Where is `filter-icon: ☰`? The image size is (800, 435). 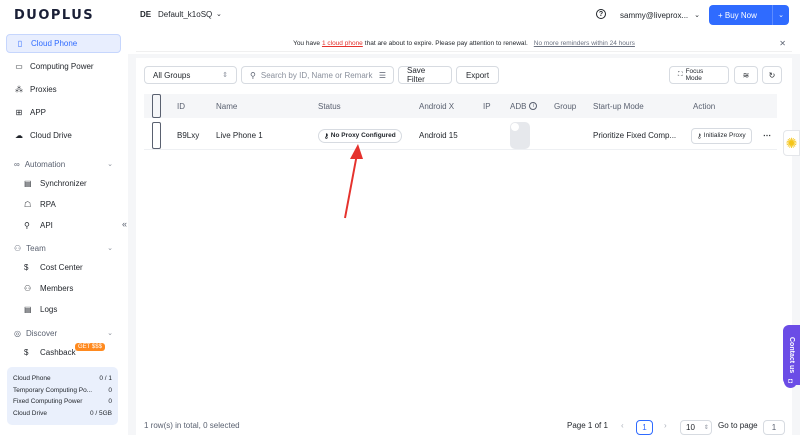 filter-icon: ☰ is located at coordinates (382, 75).